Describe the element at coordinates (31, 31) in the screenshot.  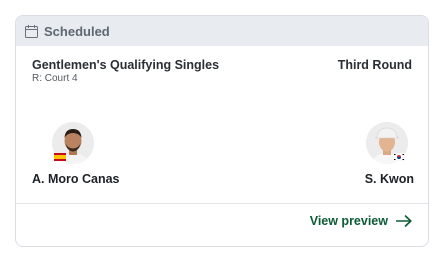
I see `calendar-icon` at that location.